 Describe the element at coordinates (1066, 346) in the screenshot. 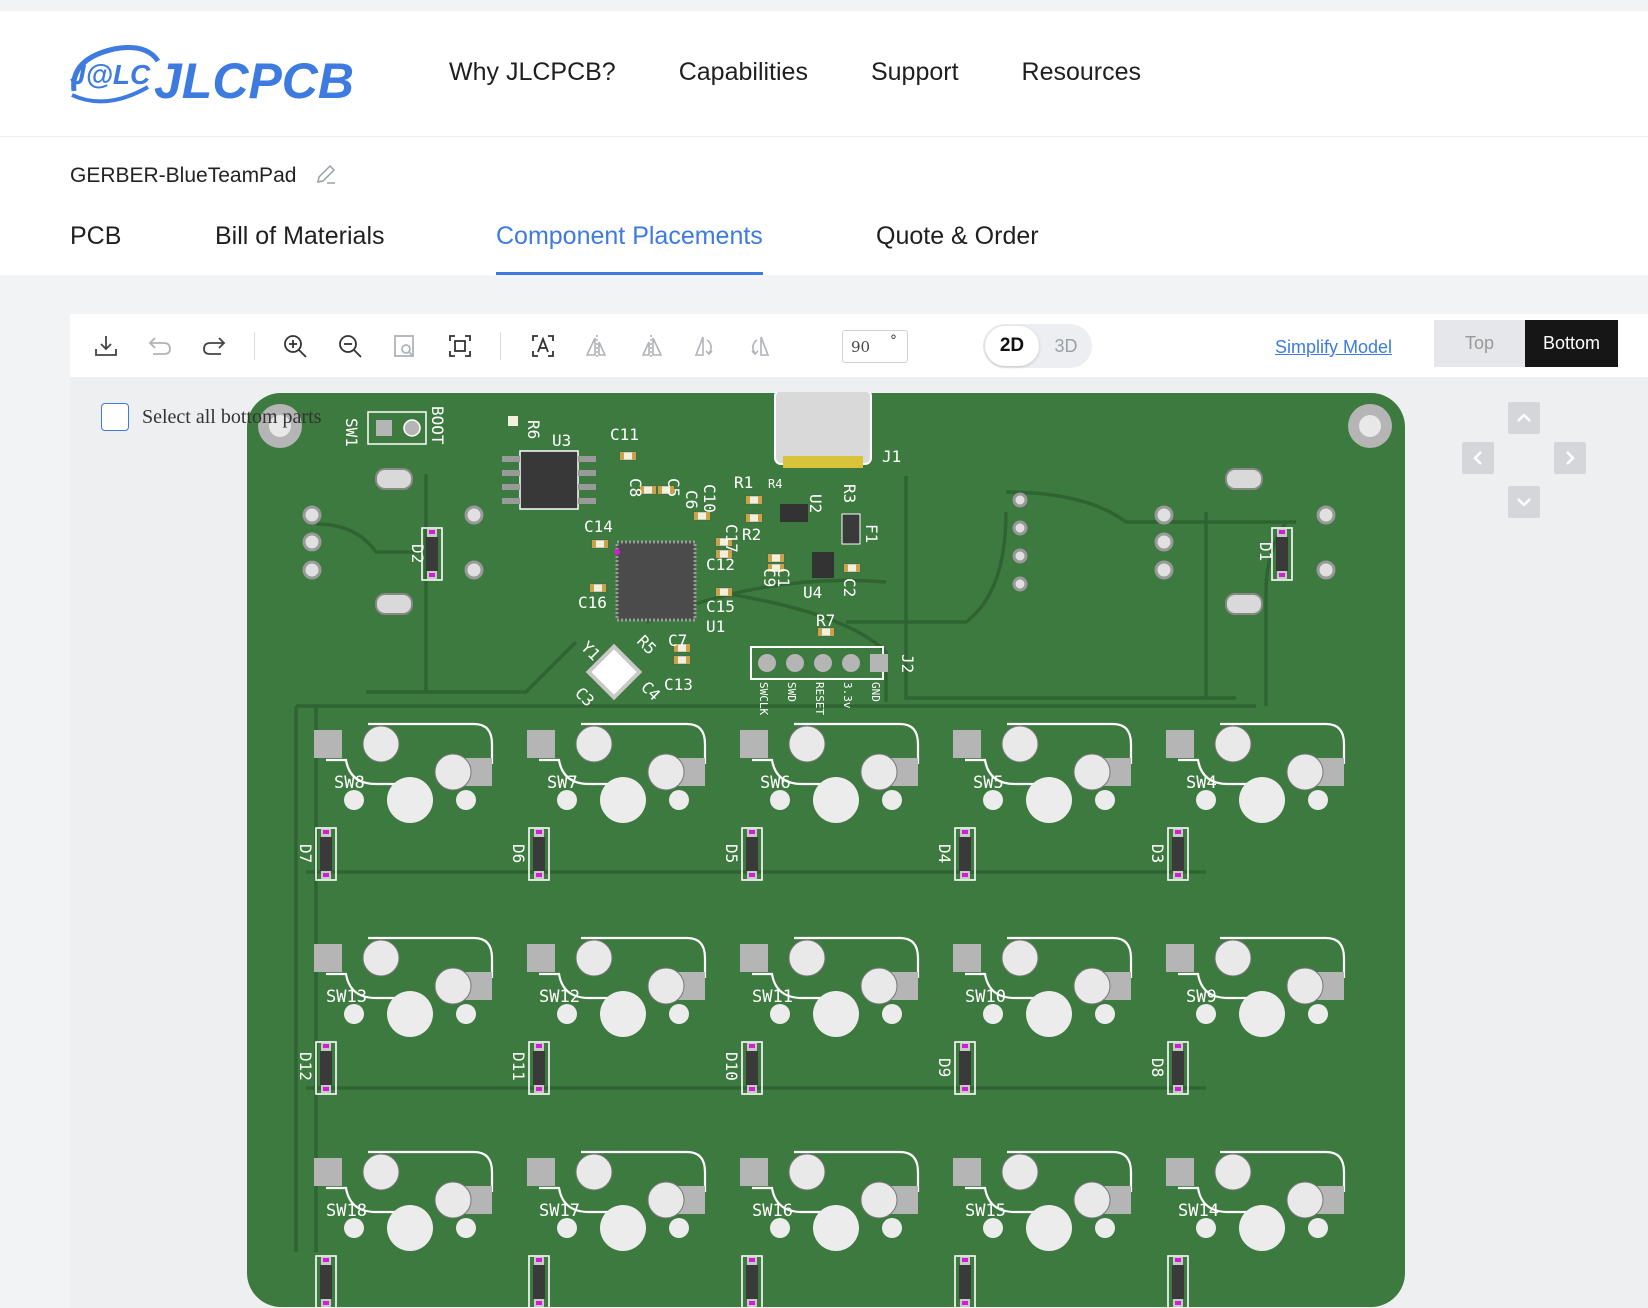

I see `view-3d-button: 3D` at that location.